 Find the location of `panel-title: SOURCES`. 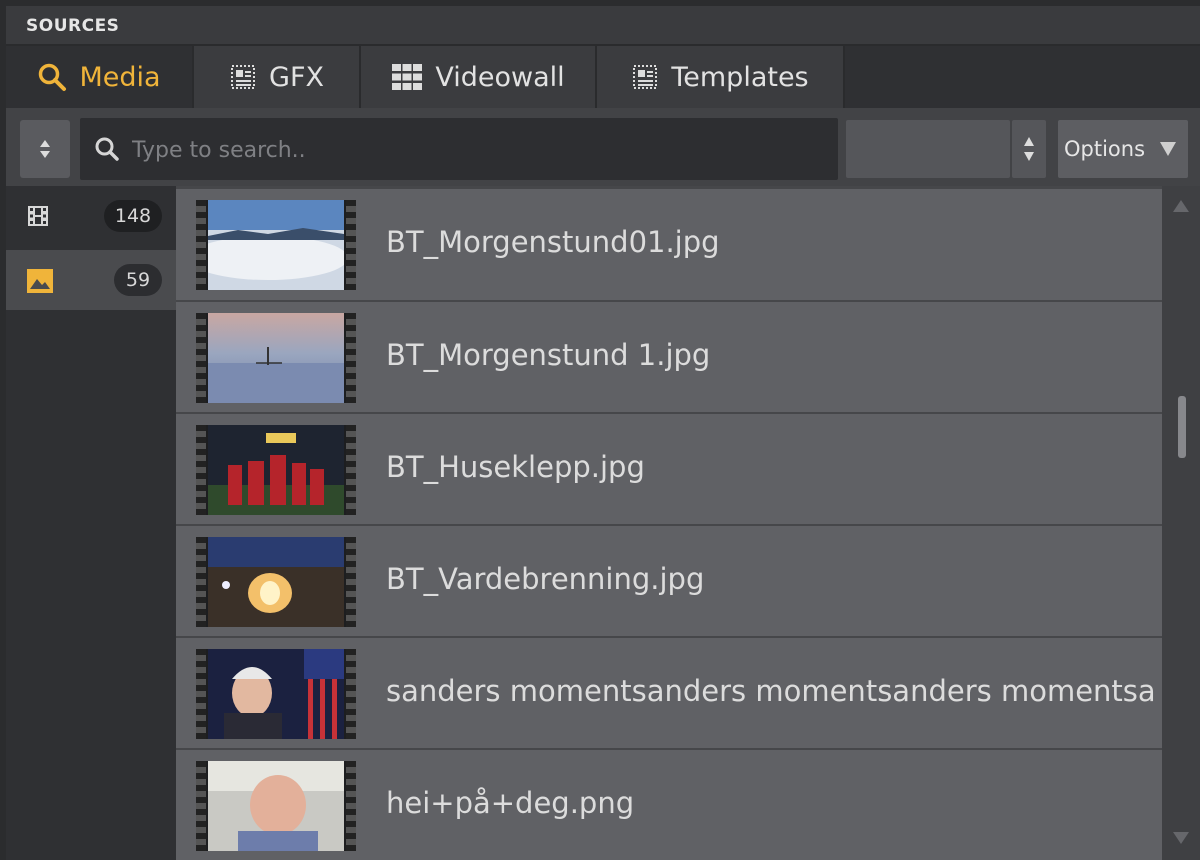

panel-title: SOURCES is located at coordinates (73, 26).